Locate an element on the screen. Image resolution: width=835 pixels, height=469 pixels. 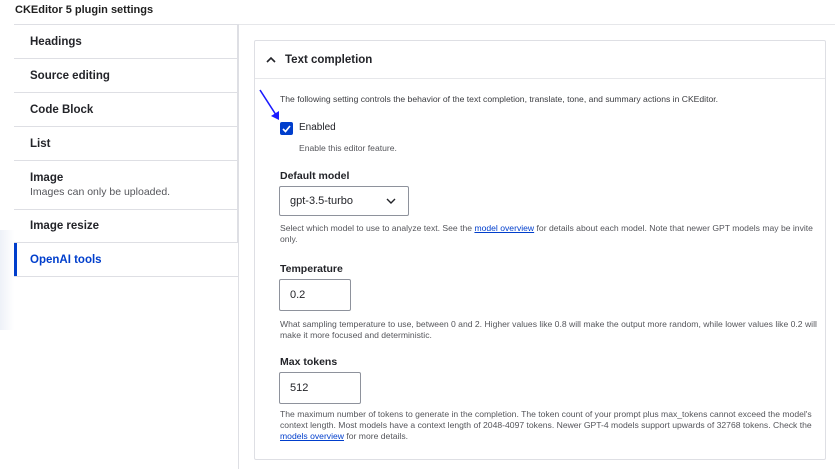
panel-left-border is located at coordinates (238, 246).